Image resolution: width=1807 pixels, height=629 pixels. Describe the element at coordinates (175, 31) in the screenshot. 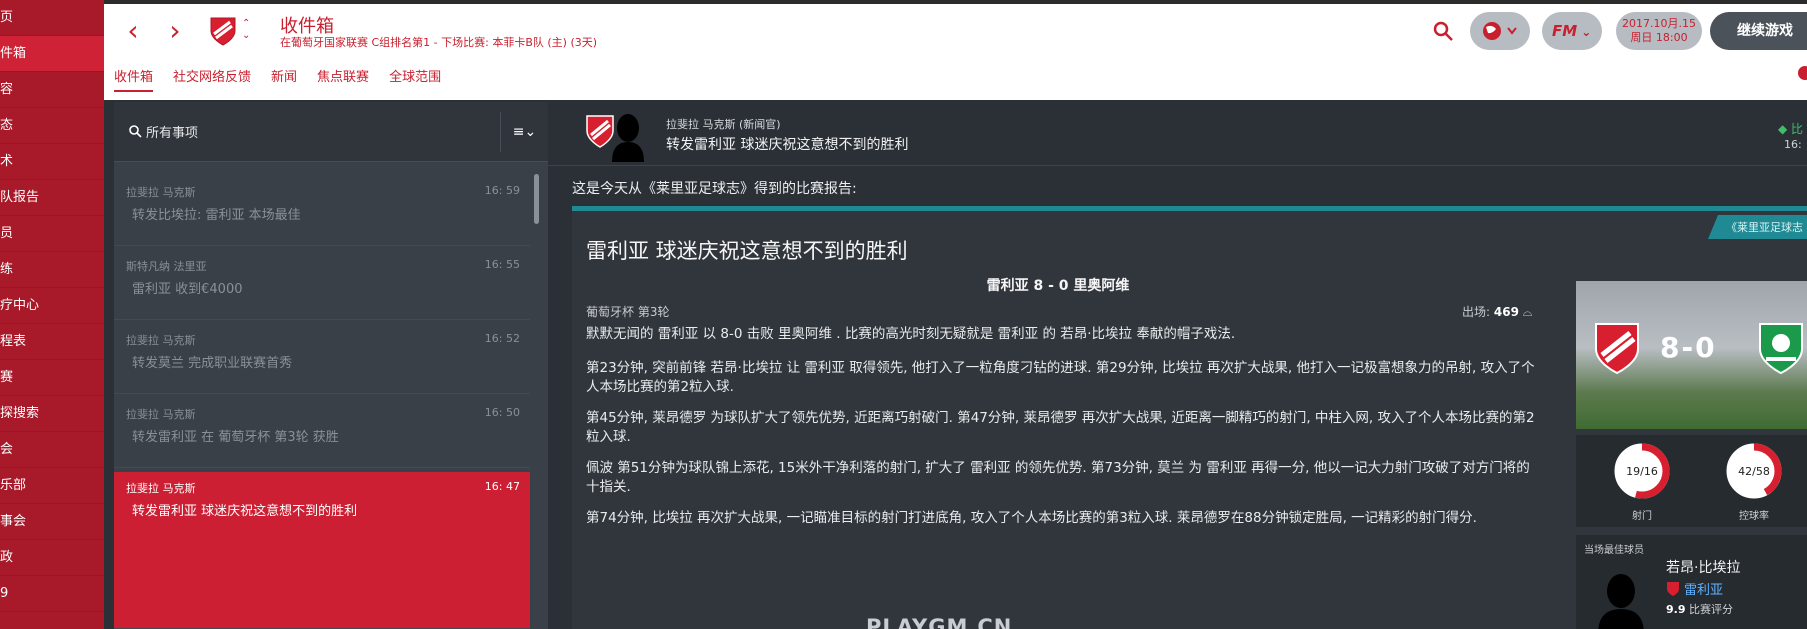

I see `forward-arrow-icon: ›` at that location.